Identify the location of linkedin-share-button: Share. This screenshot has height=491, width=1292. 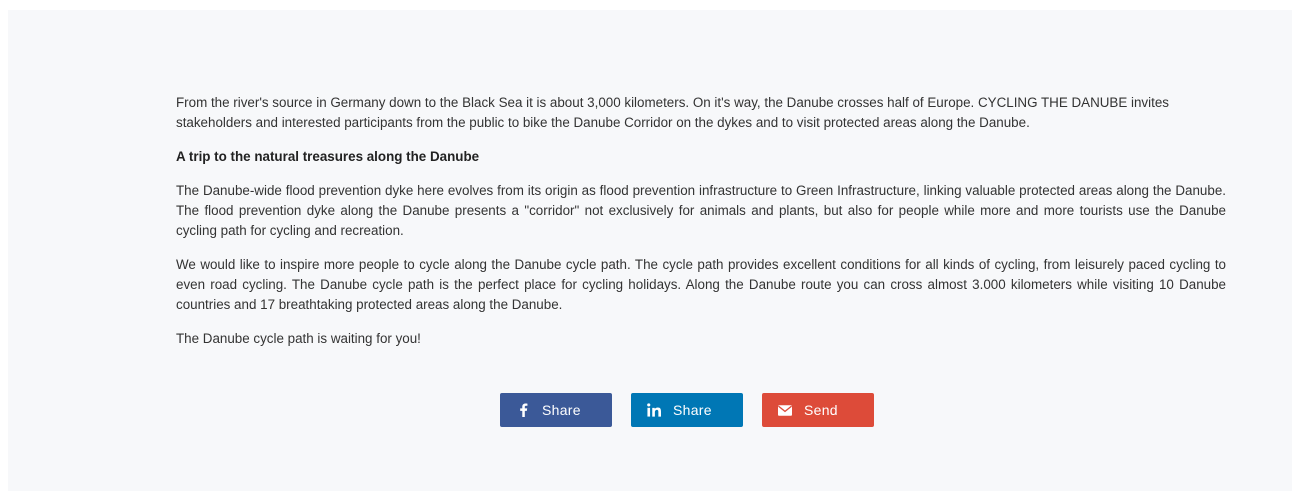
(687, 410).